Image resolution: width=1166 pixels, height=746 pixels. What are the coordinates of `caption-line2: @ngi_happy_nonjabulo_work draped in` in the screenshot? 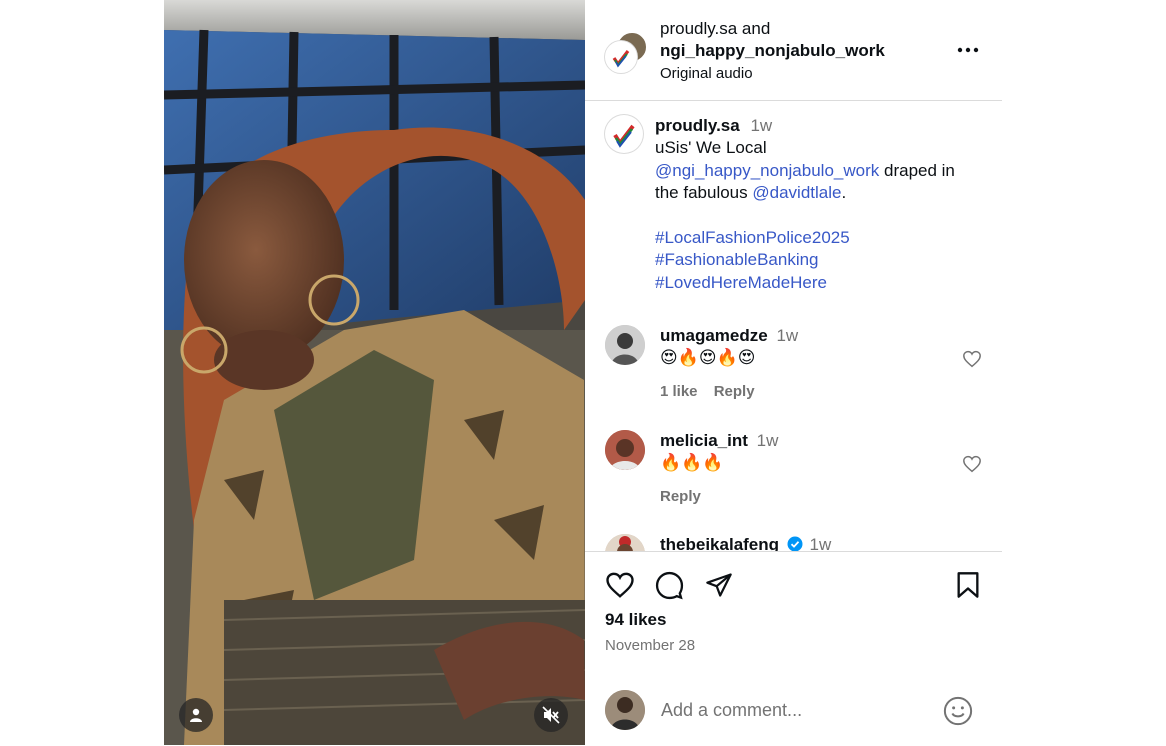 It's located at (805, 171).